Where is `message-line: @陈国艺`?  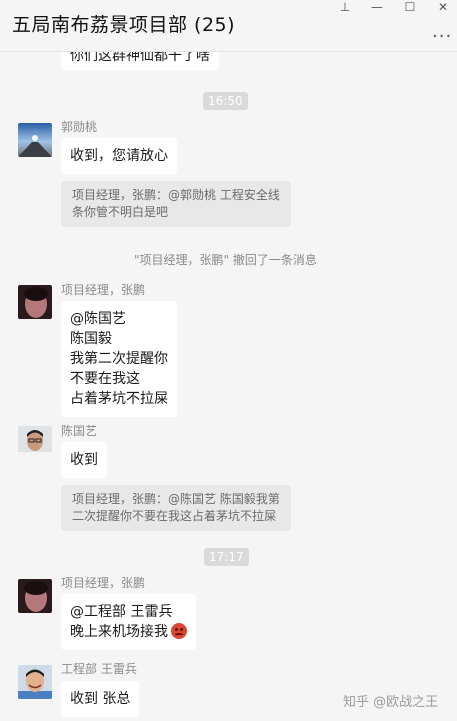 message-line: @陈国艺 is located at coordinates (98, 319).